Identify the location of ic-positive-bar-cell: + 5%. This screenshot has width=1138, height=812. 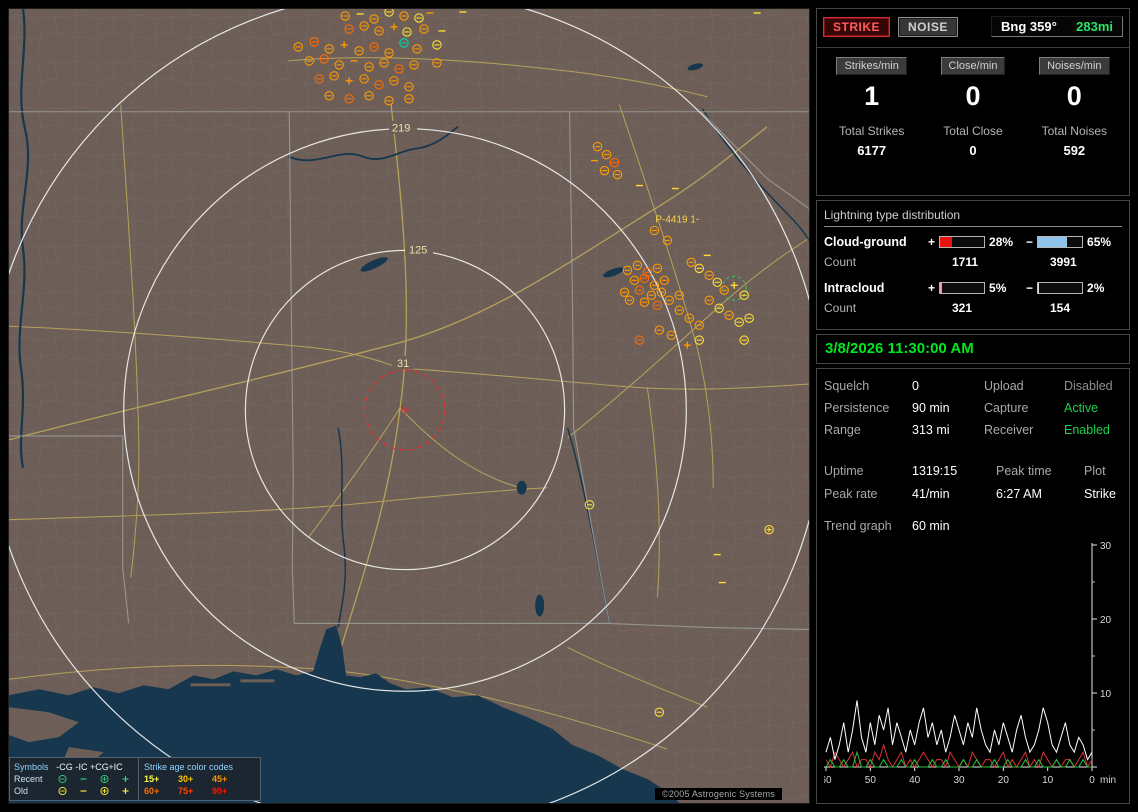
(977, 288).